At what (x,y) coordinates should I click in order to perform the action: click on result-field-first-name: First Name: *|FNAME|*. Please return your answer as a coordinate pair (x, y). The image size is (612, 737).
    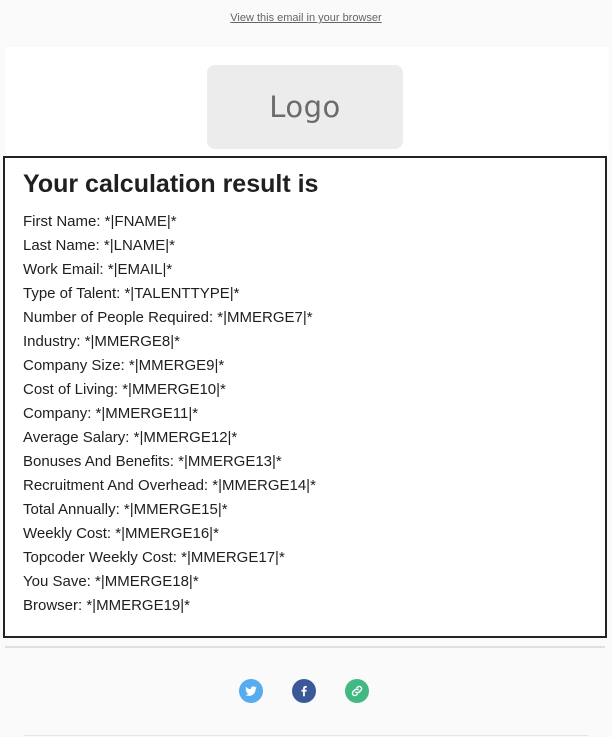
    Looking at the image, I should click on (100, 221).